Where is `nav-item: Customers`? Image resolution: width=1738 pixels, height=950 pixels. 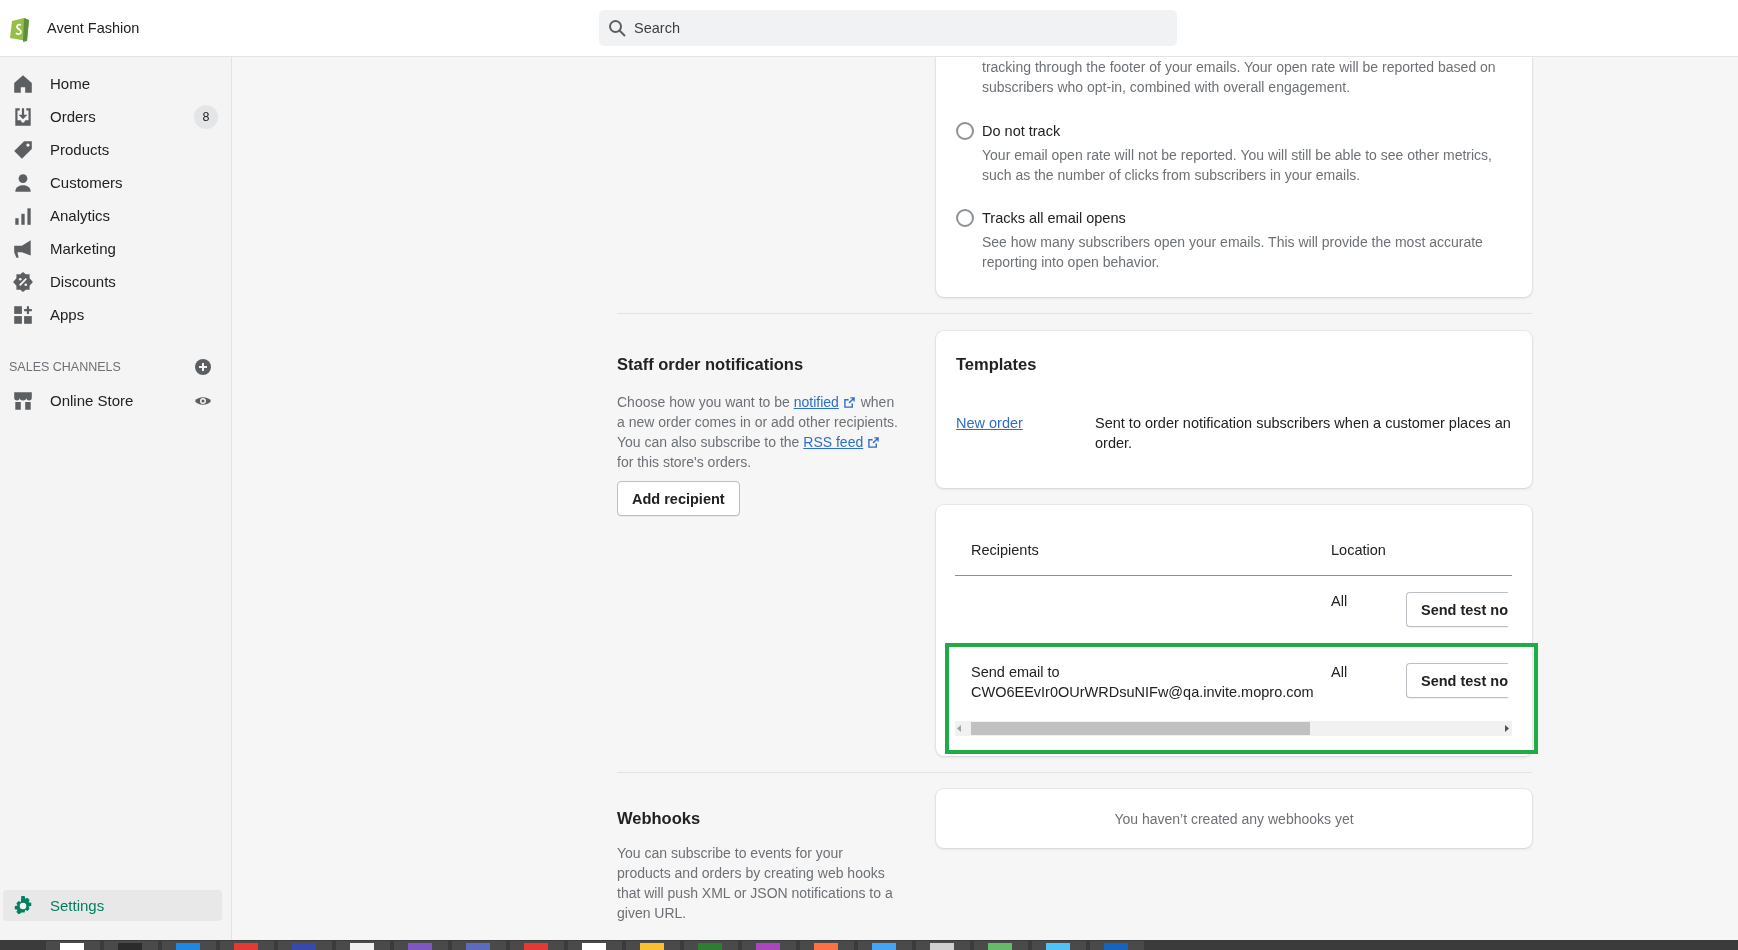 nav-item: Customers is located at coordinates (112, 182).